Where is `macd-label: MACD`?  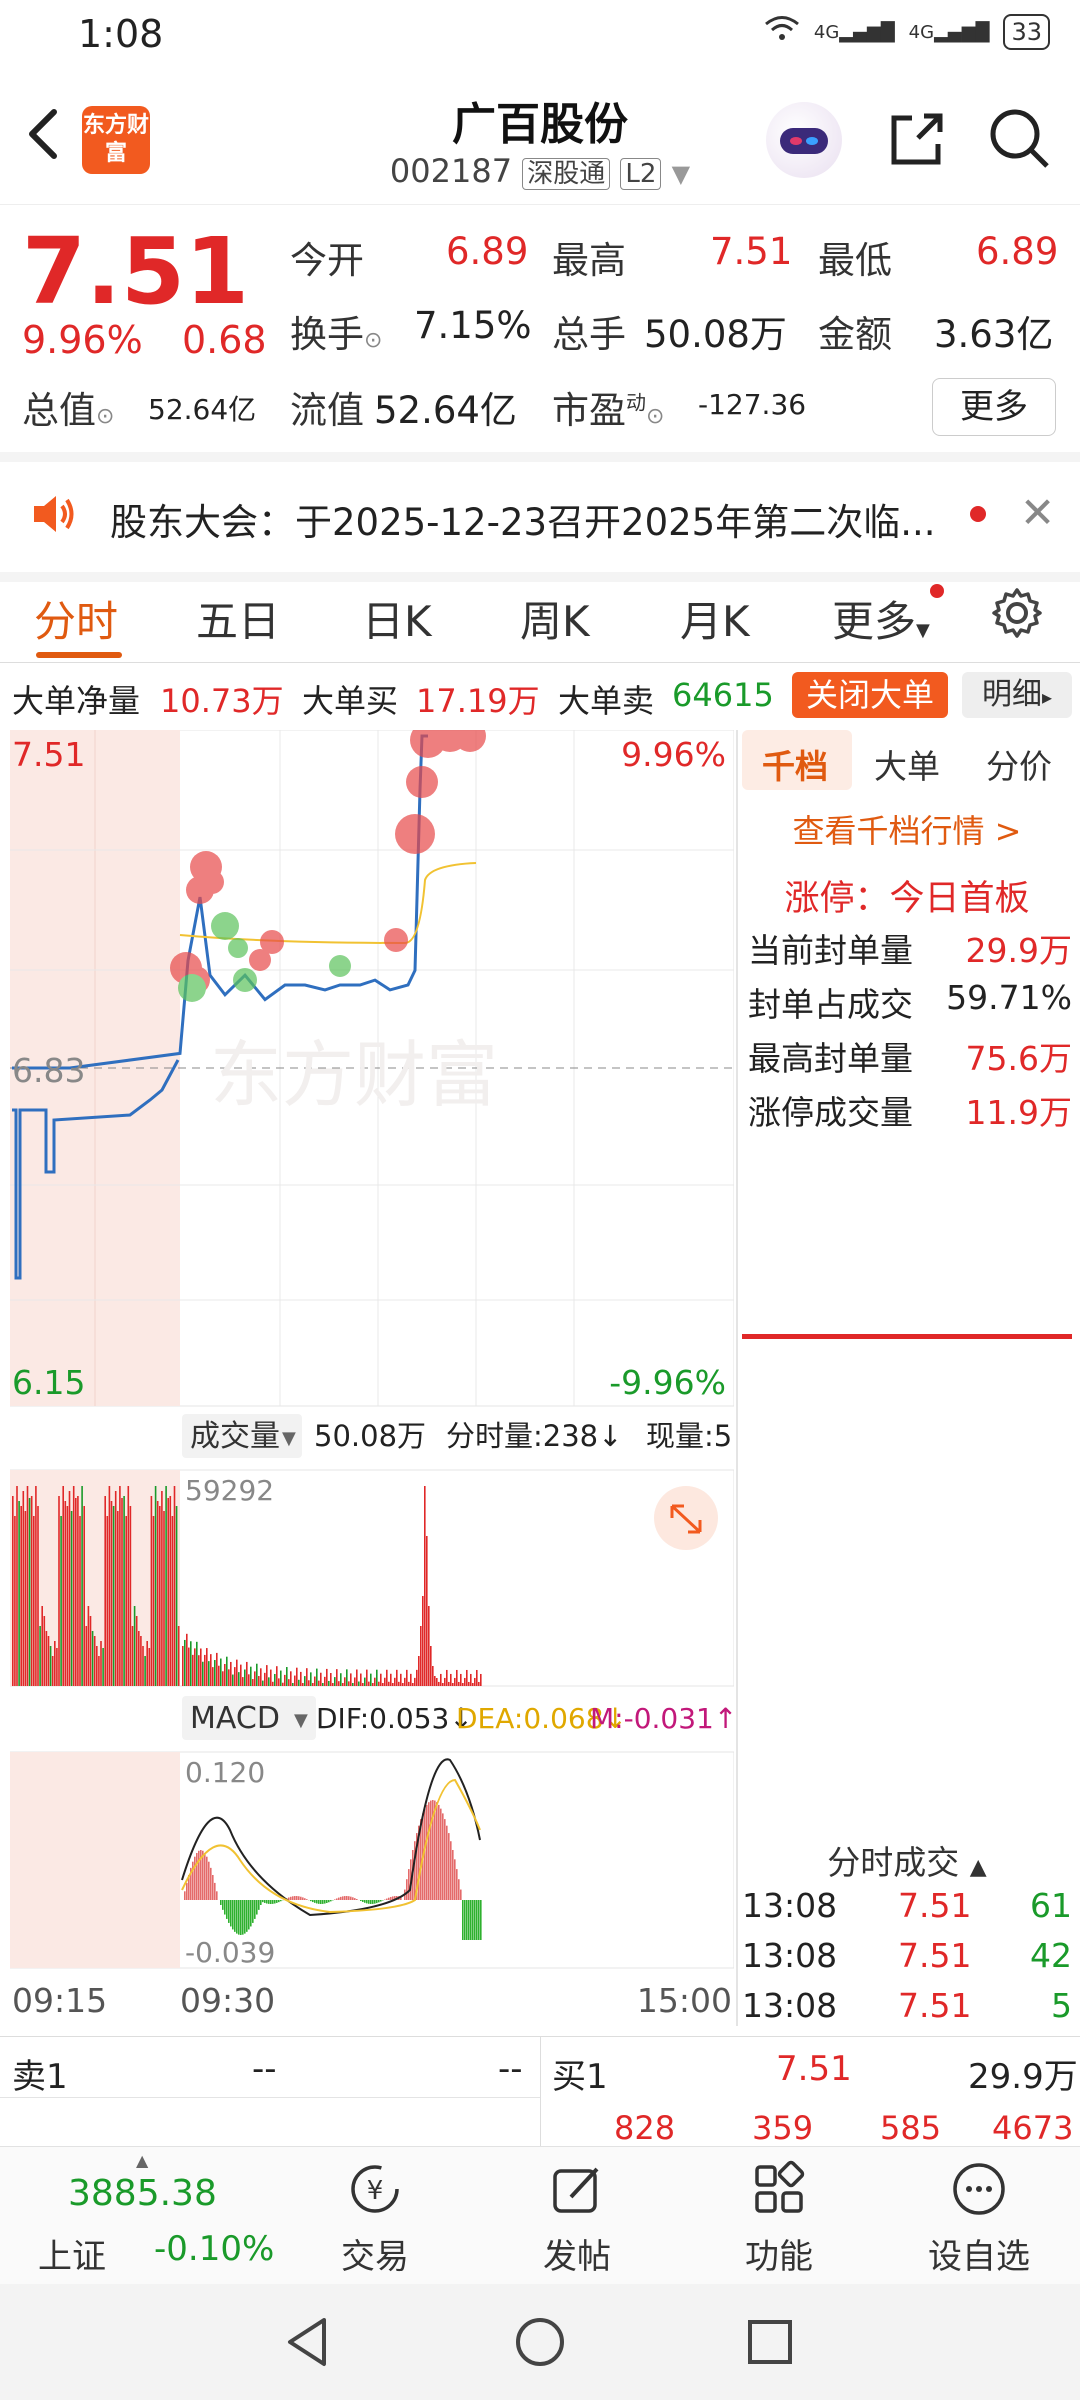 macd-label: MACD is located at coordinates (235, 1718).